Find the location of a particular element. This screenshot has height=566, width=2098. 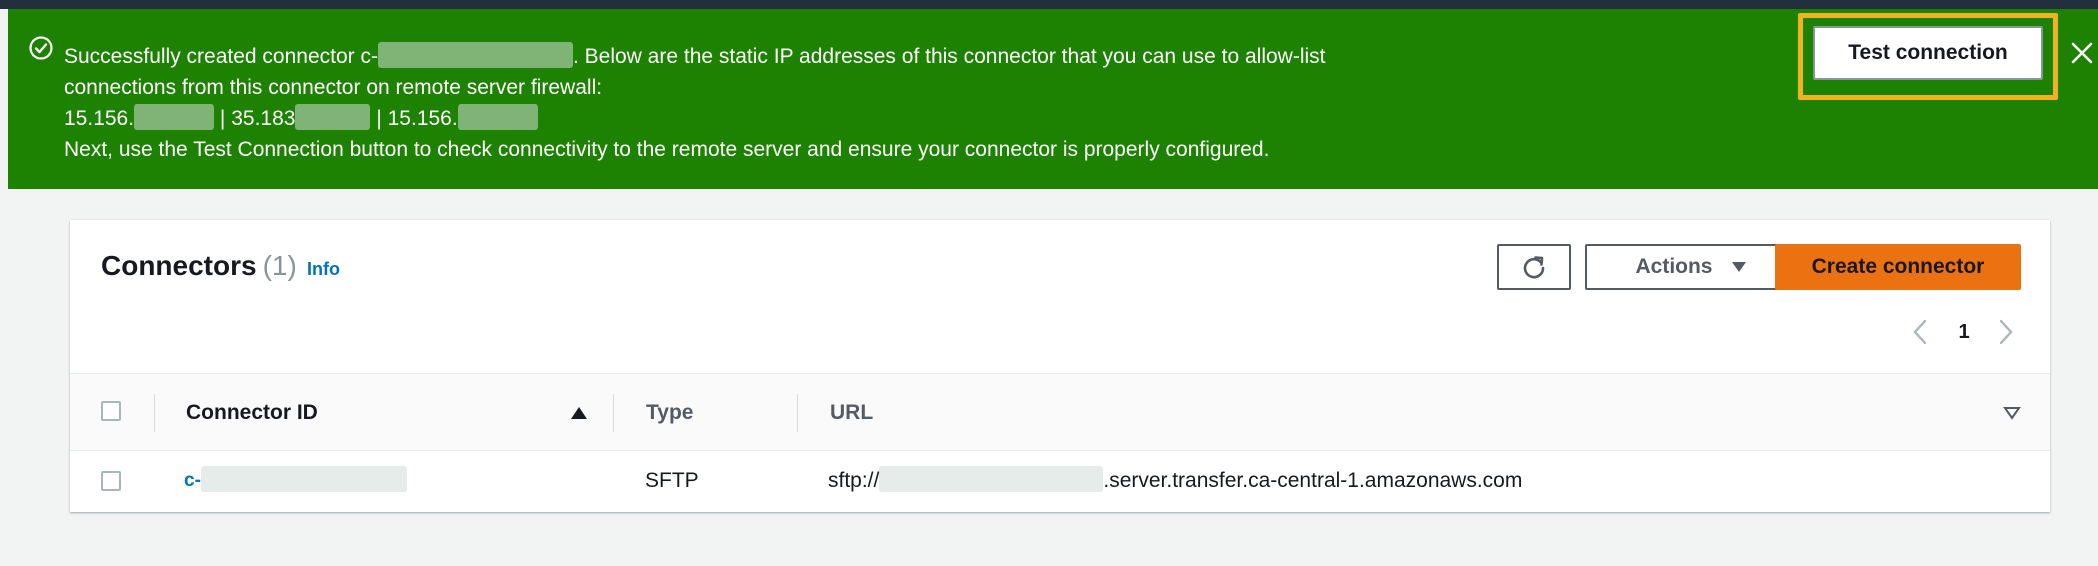

test-connection-button: Test connection is located at coordinates (1928, 53).